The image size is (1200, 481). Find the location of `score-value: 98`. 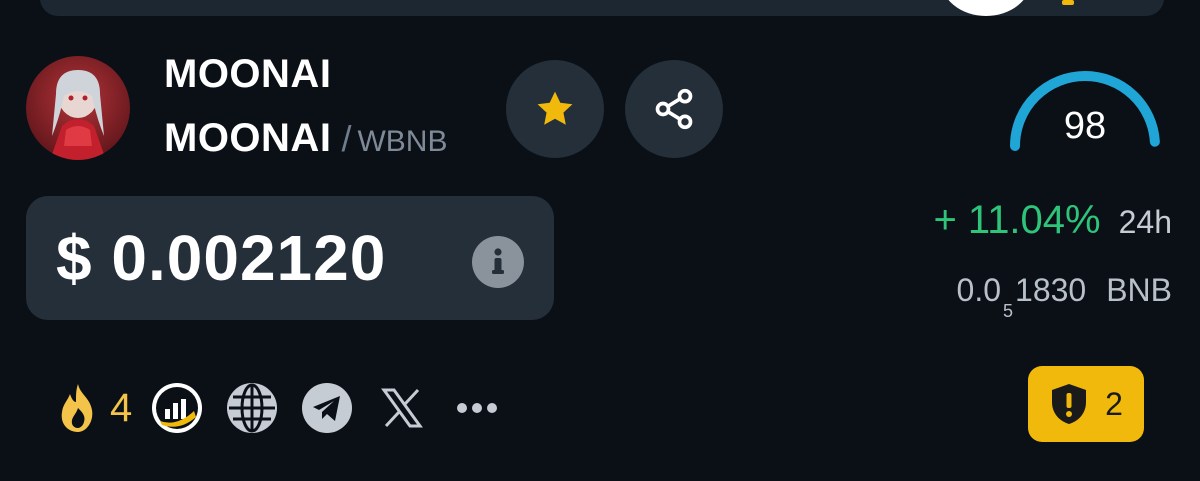

score-value: 98 is located at coordinates (1085, 126).